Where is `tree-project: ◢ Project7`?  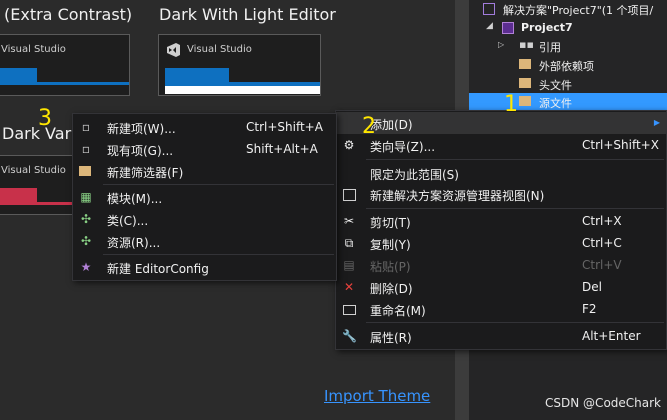
tree-project: ◢ Project7 is located at coordinates (568, 28).